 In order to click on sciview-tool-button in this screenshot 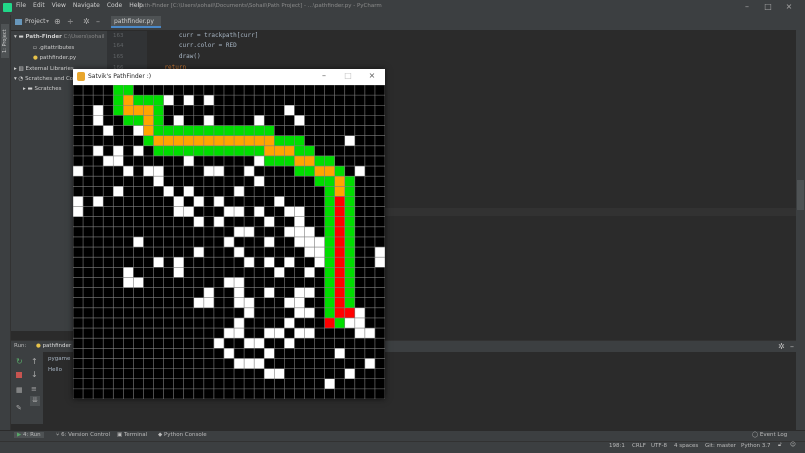, I will do `click(800, 195)`.